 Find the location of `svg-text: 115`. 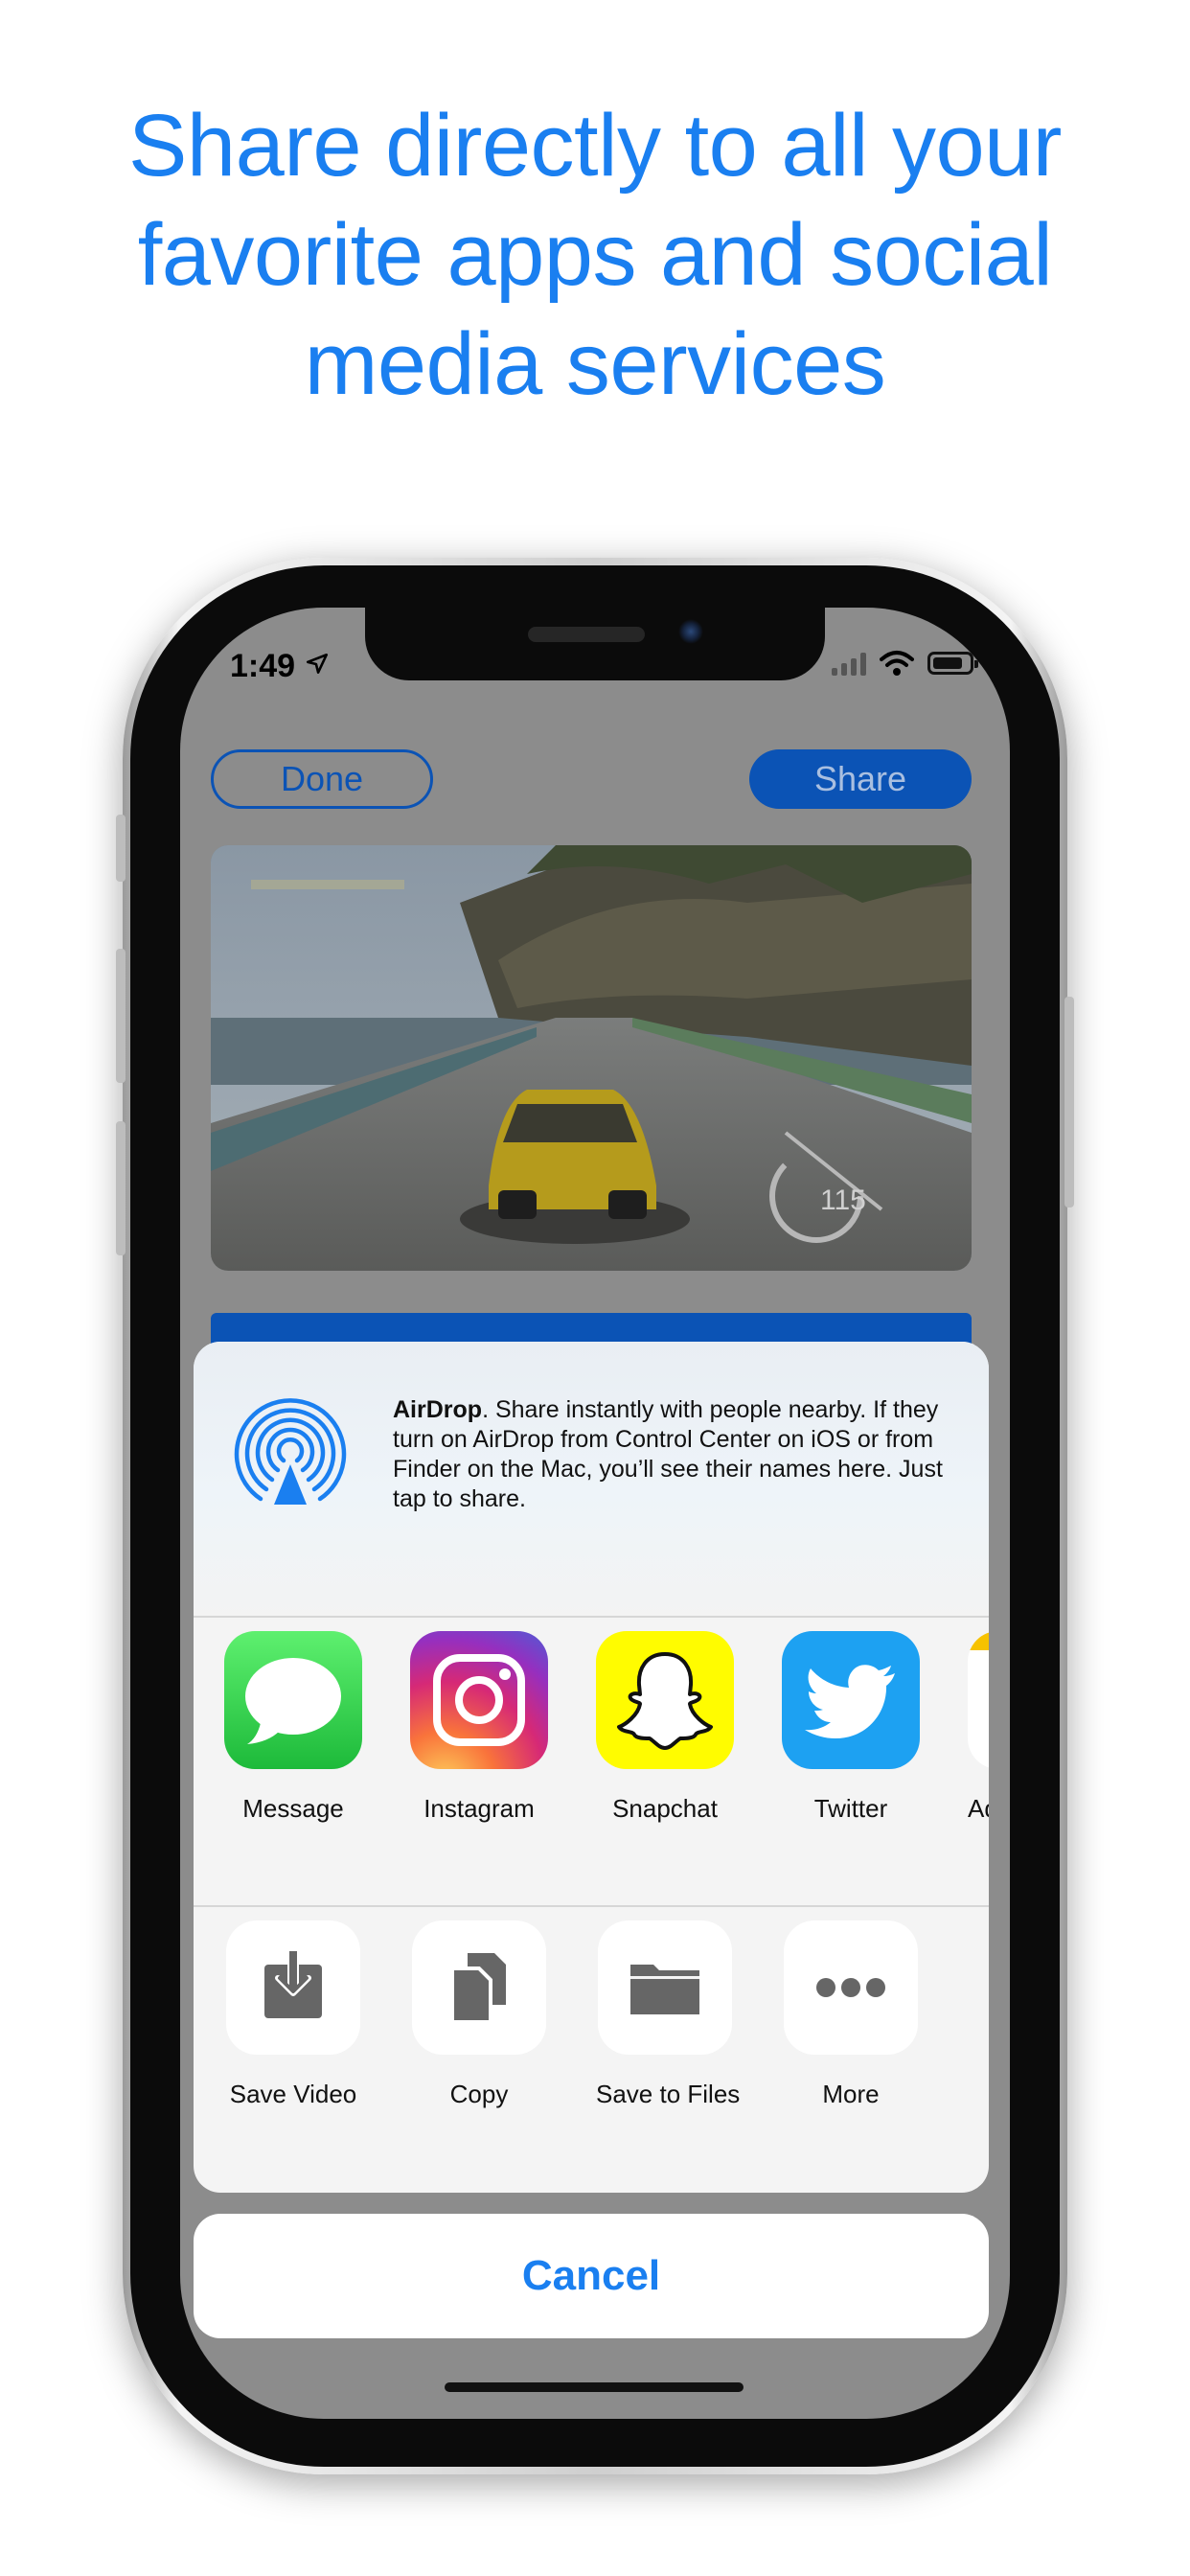

svg-text: 115 is located at coordinates (843, 1200).